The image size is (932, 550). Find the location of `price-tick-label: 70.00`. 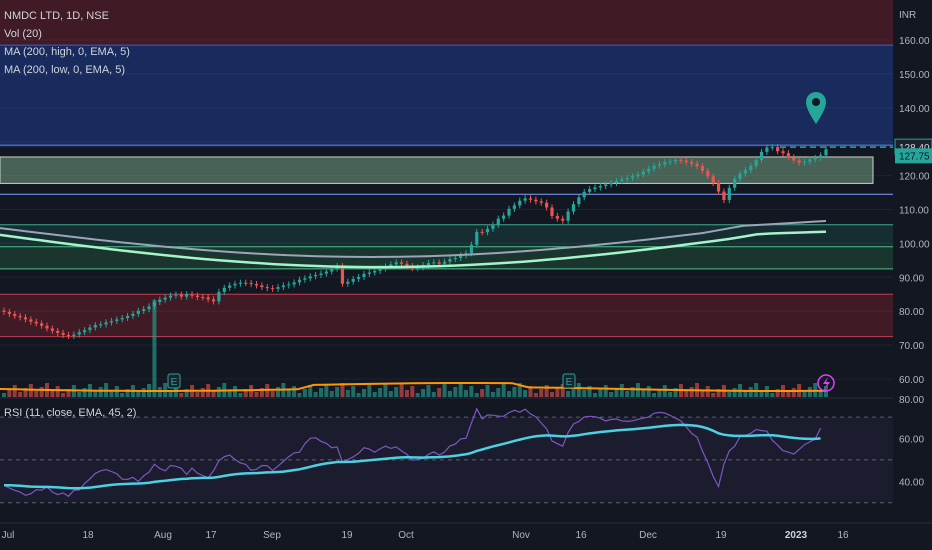

price-tick-label: 70.00 is located at coordinates (911, 346).